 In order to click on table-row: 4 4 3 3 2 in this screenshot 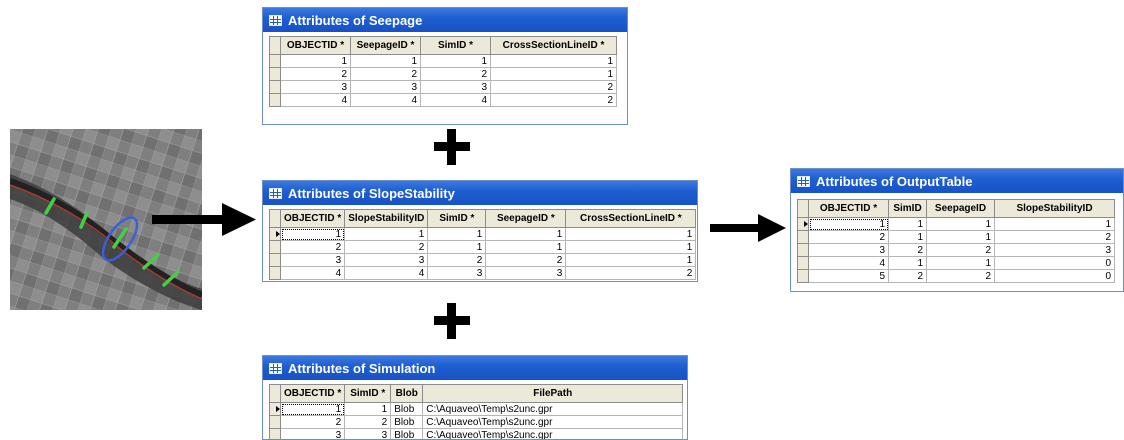, I will do `click(483, 273)`.